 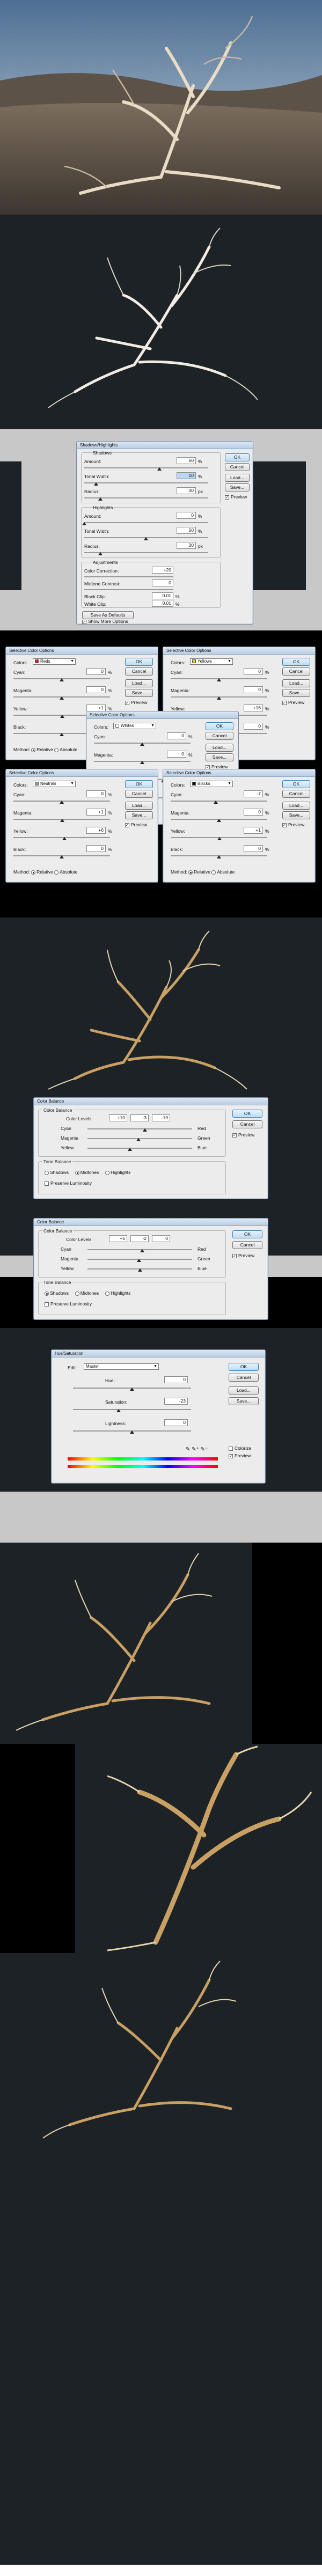 I want to click on tonal-width-field: 10, so click(x=186, y=475).